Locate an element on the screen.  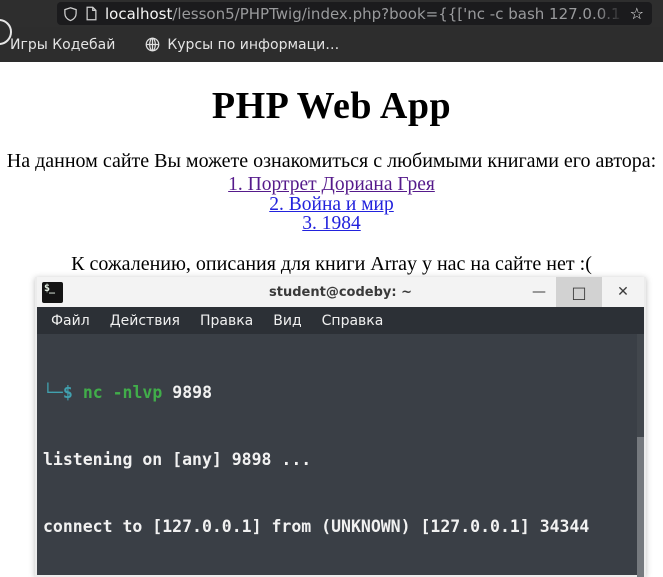
menu-view: Вид is located at coordinates (287, 321).